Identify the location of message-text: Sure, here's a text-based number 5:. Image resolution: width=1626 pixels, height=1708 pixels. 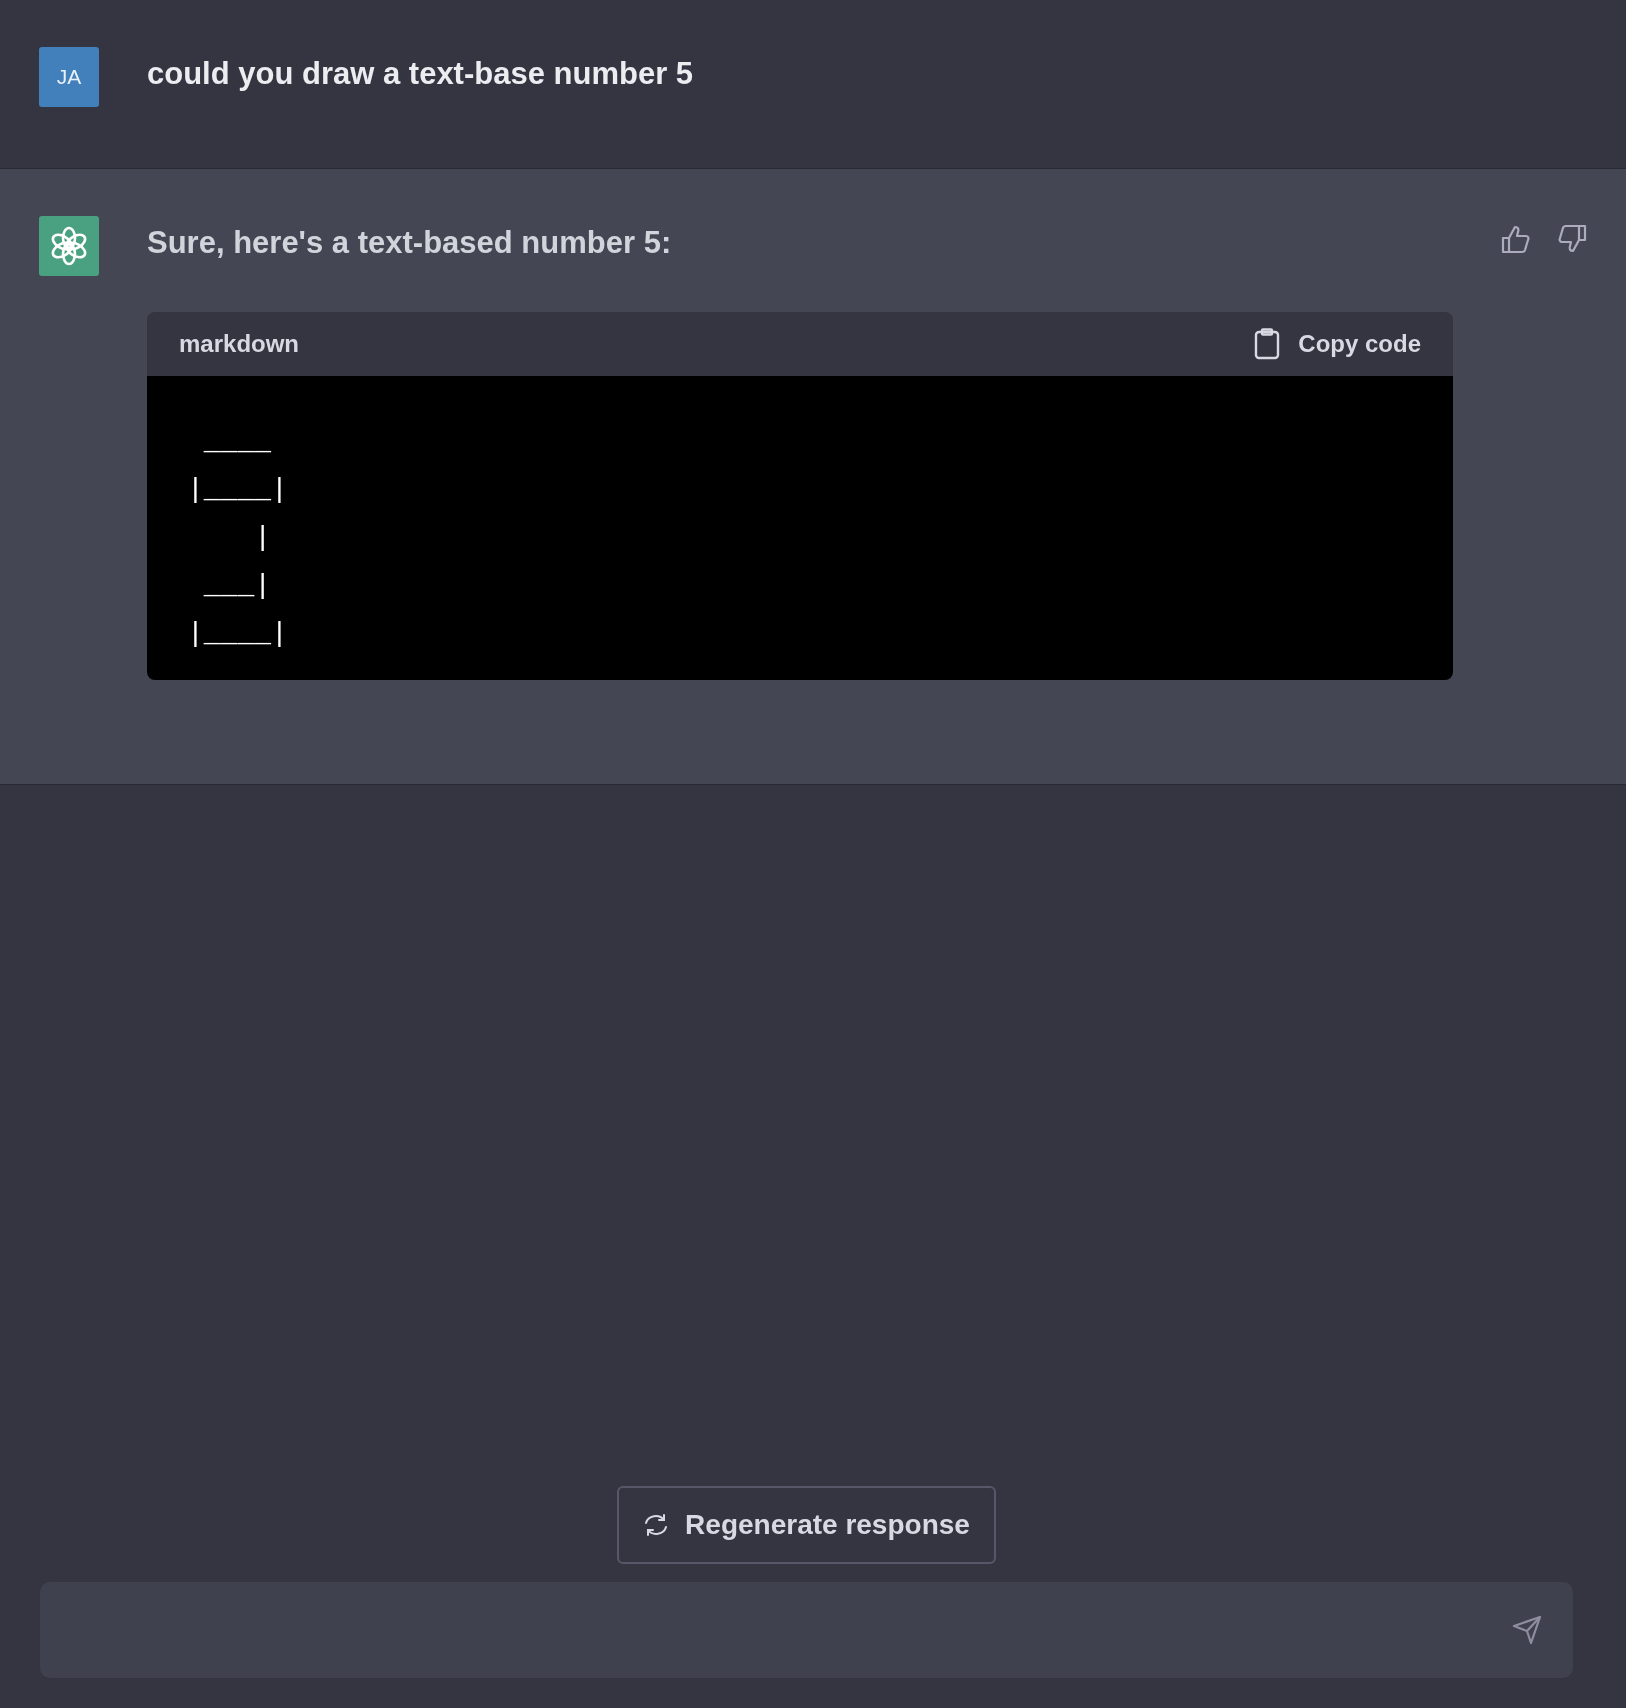
(410, 243).